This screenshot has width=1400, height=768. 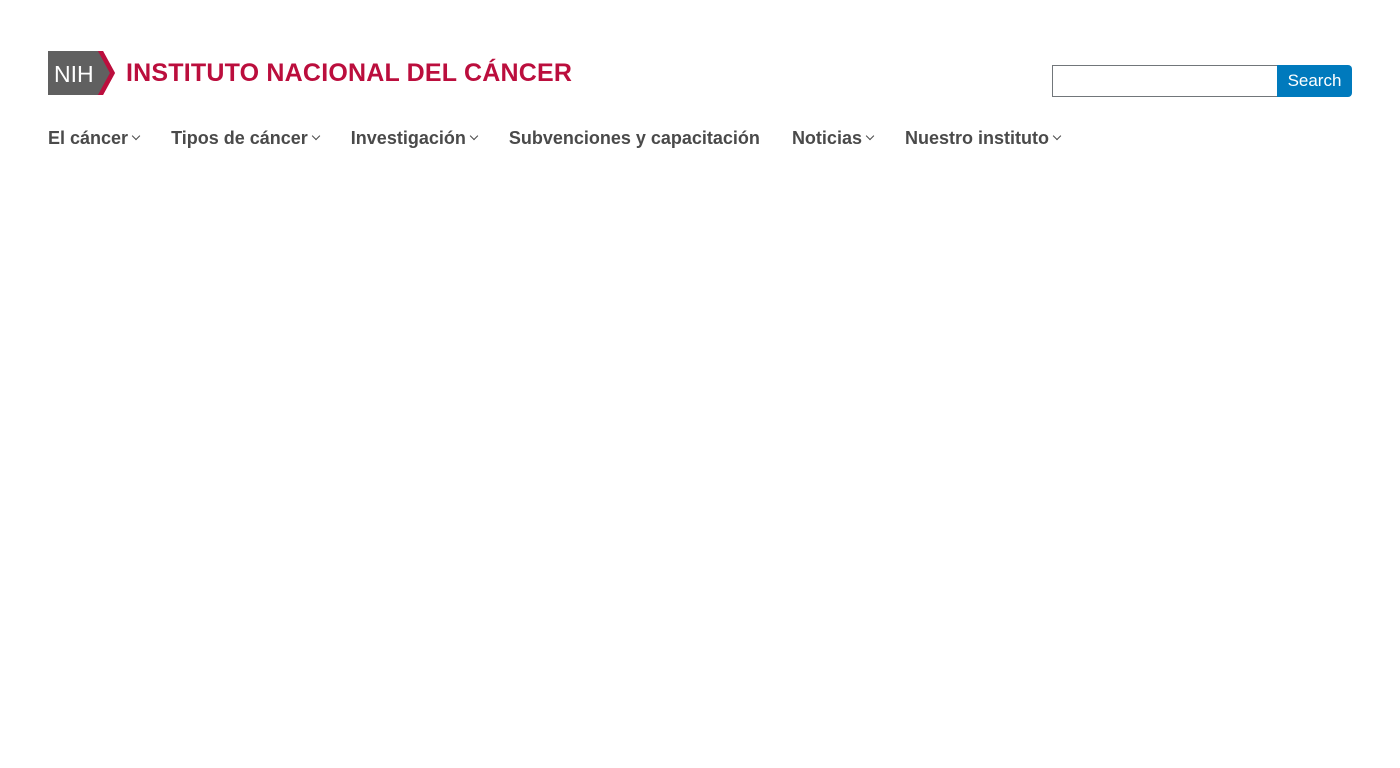 What do you see at coordinates (1314, 81) in the screenshot?
I see `search-button: Search` at bounding box center [1314, 81].